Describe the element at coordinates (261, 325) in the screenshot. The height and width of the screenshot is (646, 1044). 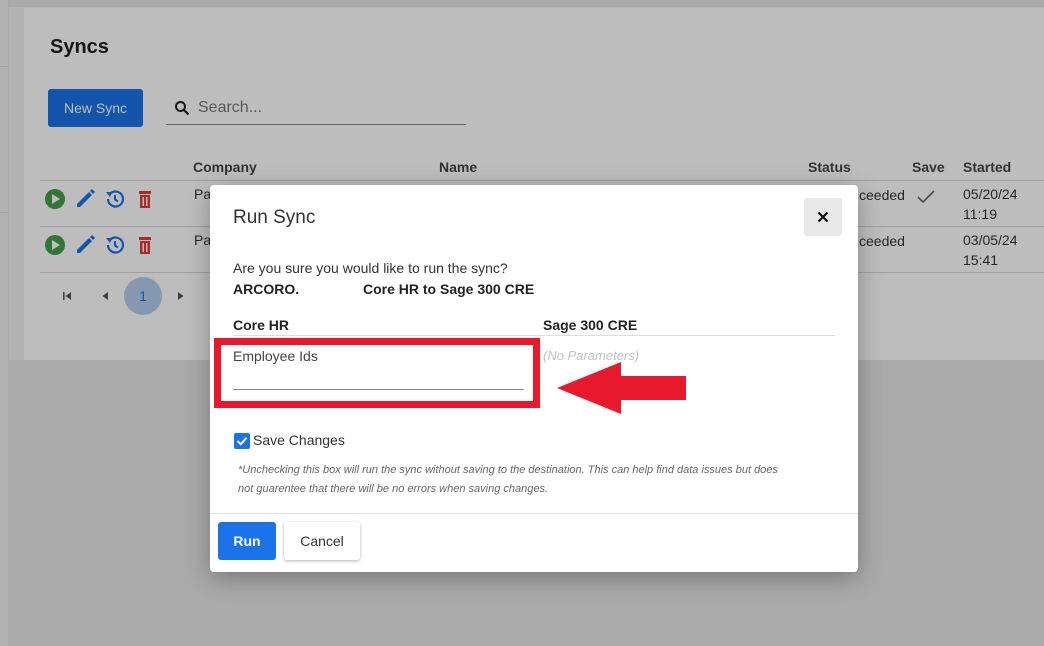
I see `source-header: Core HR` at that location.